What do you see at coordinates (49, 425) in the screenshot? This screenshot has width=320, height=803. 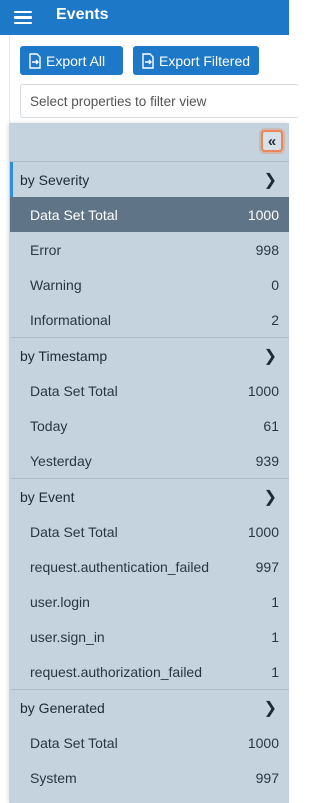 I see `facet-row-label: Today` at bounding box center [49, 425].